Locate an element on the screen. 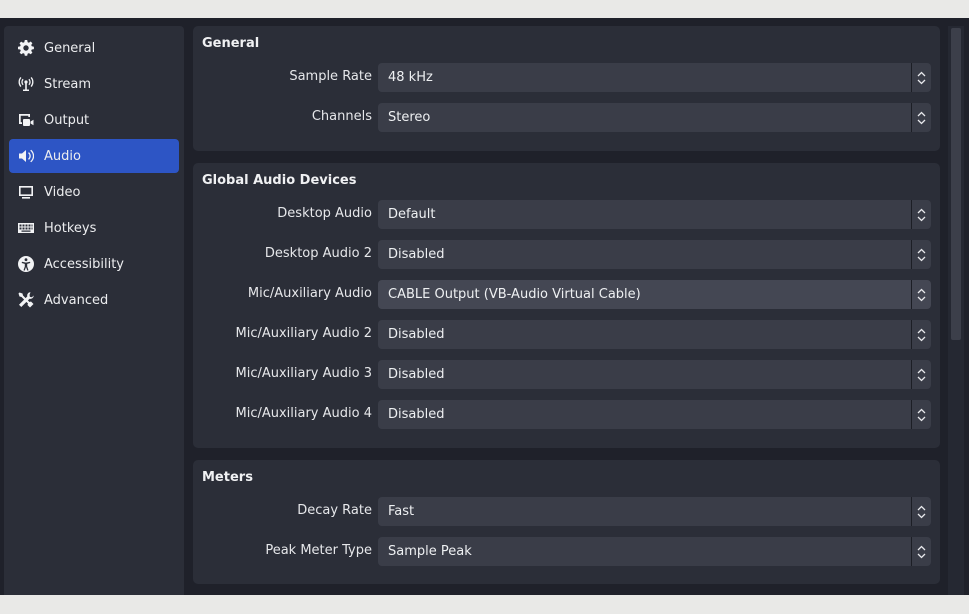  mic-aux-audio-2-select: Disabled is located at coordinates (654, 334).